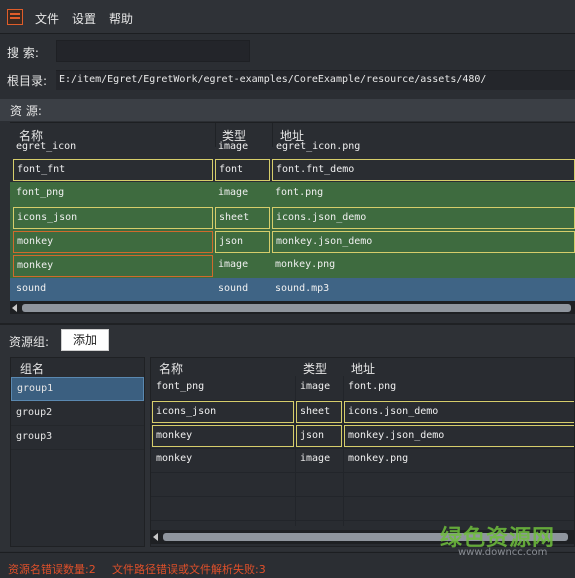 The image size is (575, 578). I want to click on group-item-group1: group1, so click(77, 389).